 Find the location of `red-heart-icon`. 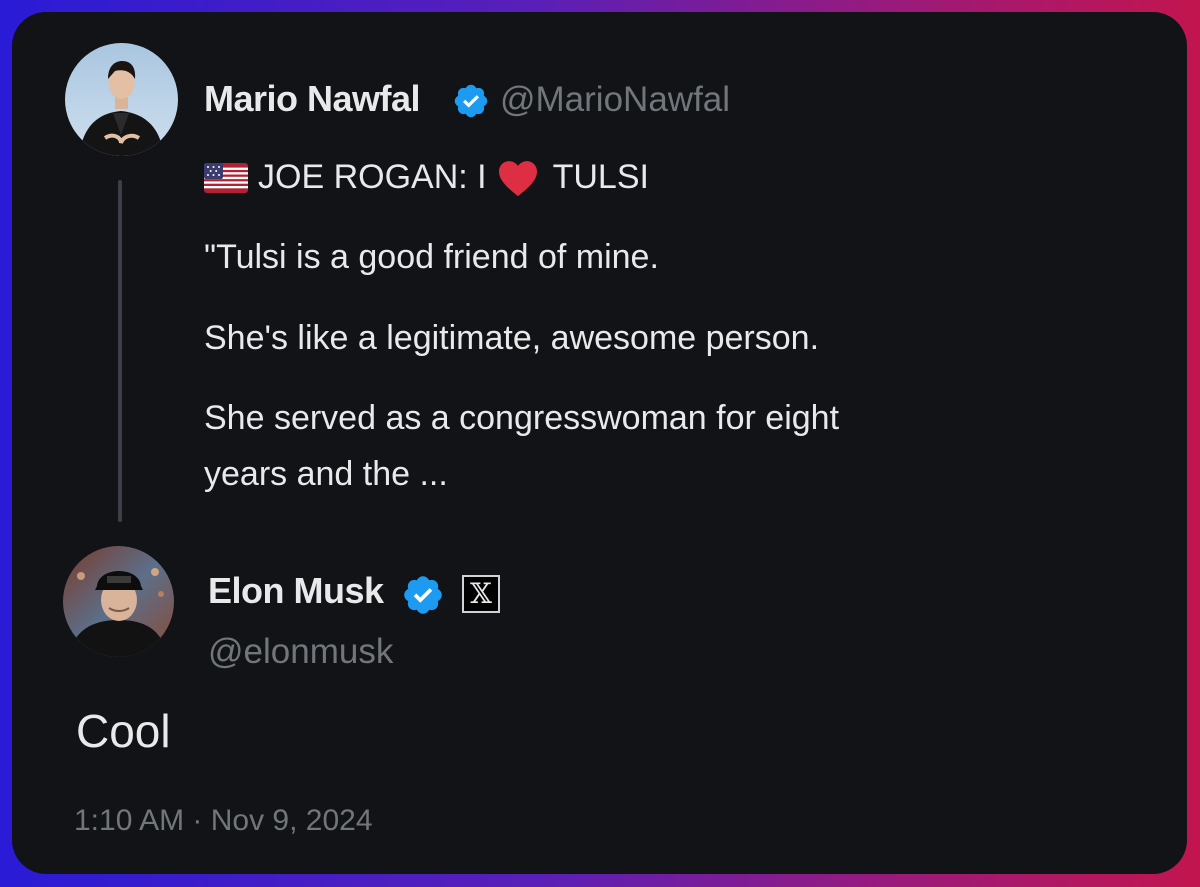

red-heart-icon is located at coordinates (517, 178).